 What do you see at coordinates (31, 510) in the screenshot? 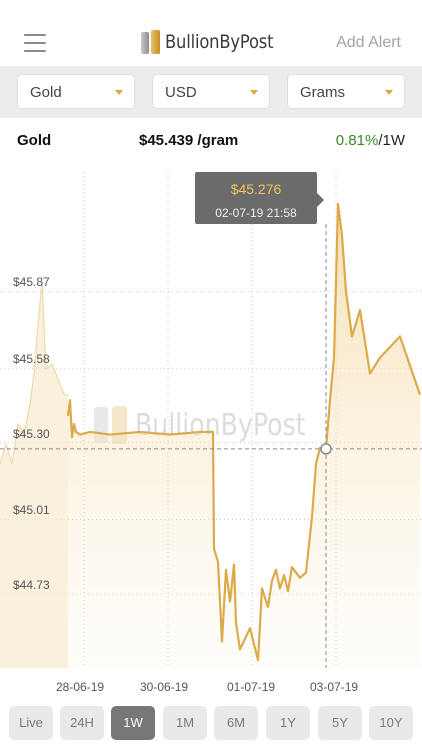
I see `y-tick-label: $45.01` at bounding box center [31, 510].